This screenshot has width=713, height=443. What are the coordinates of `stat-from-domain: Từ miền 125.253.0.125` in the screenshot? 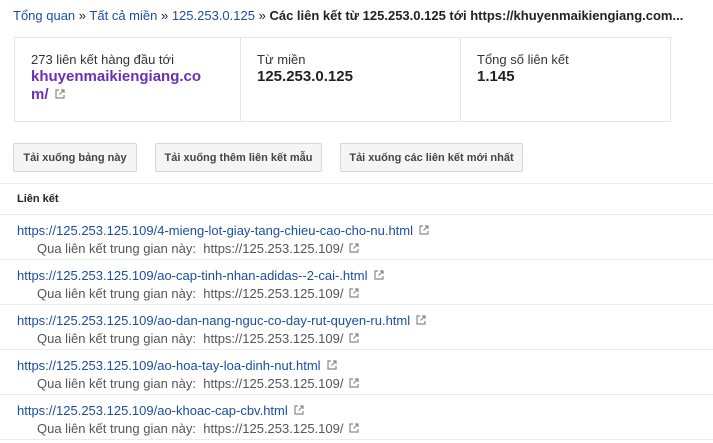 It's located at (351, 79).